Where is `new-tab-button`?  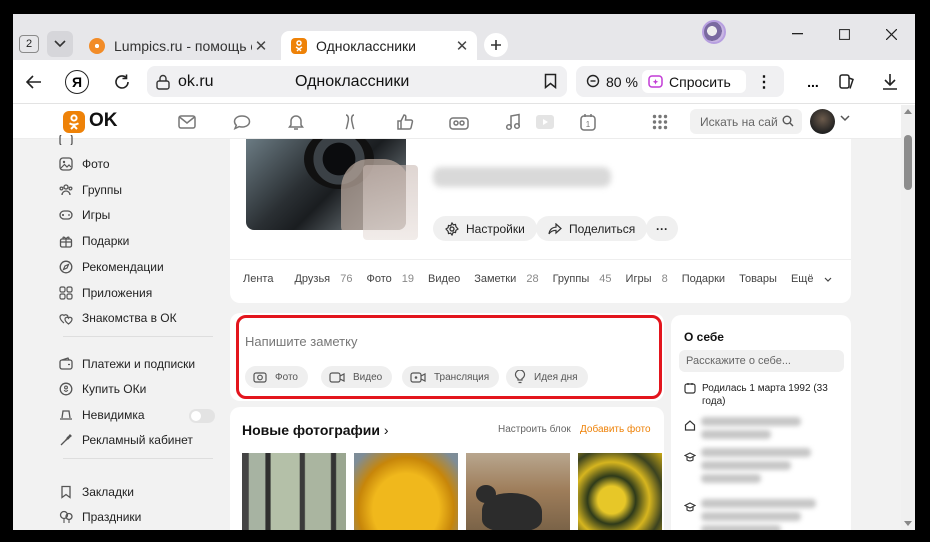
new-tab-button is located at coordinates (496, 45).